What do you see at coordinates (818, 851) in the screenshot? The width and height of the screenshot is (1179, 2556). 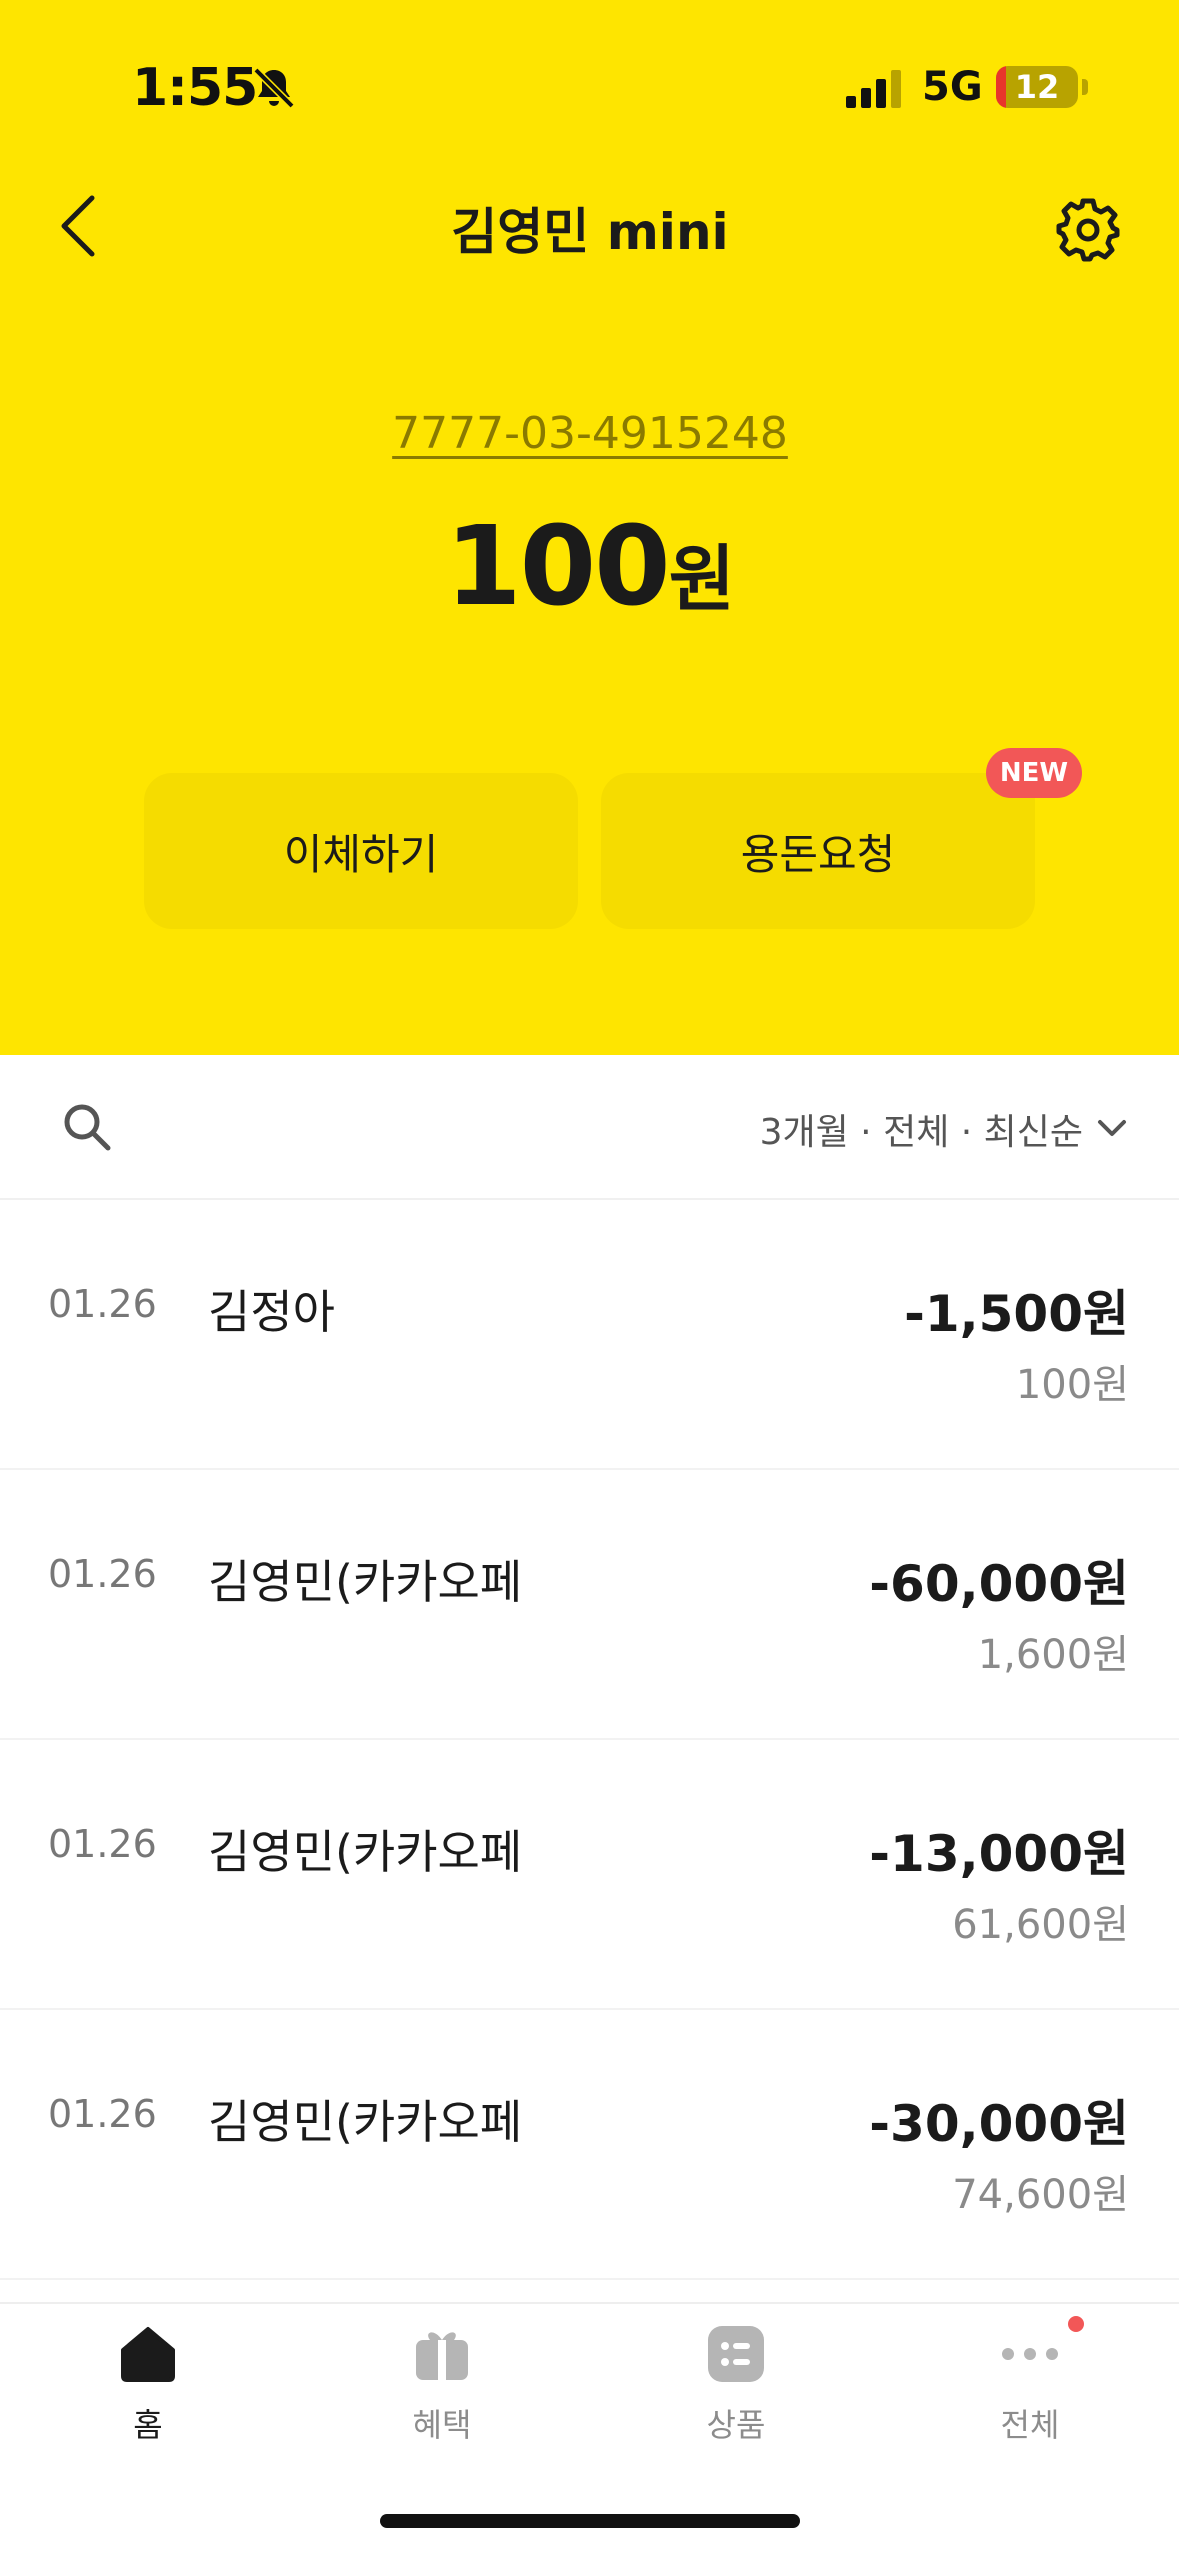 I see `allowance-request-button: 용돈요청` at bounding box center [818, 851].